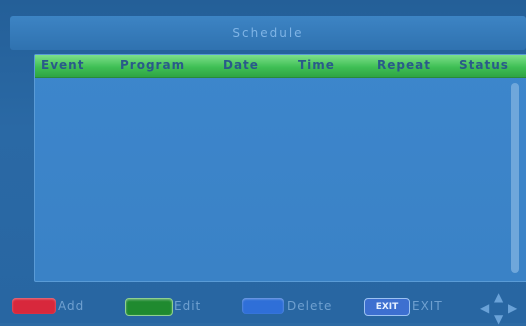  Describe the element at coordinates (34, 306) in the screenshot. I see `red-key-add` at that location.